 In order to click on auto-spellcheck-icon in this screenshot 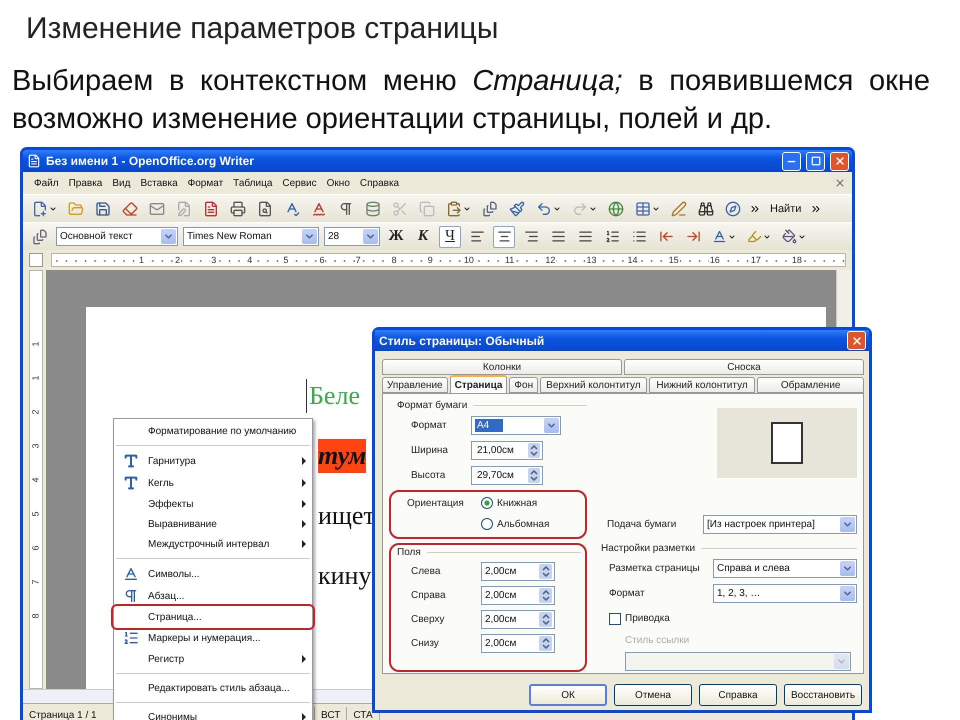, I will do `click(319, 208)`.